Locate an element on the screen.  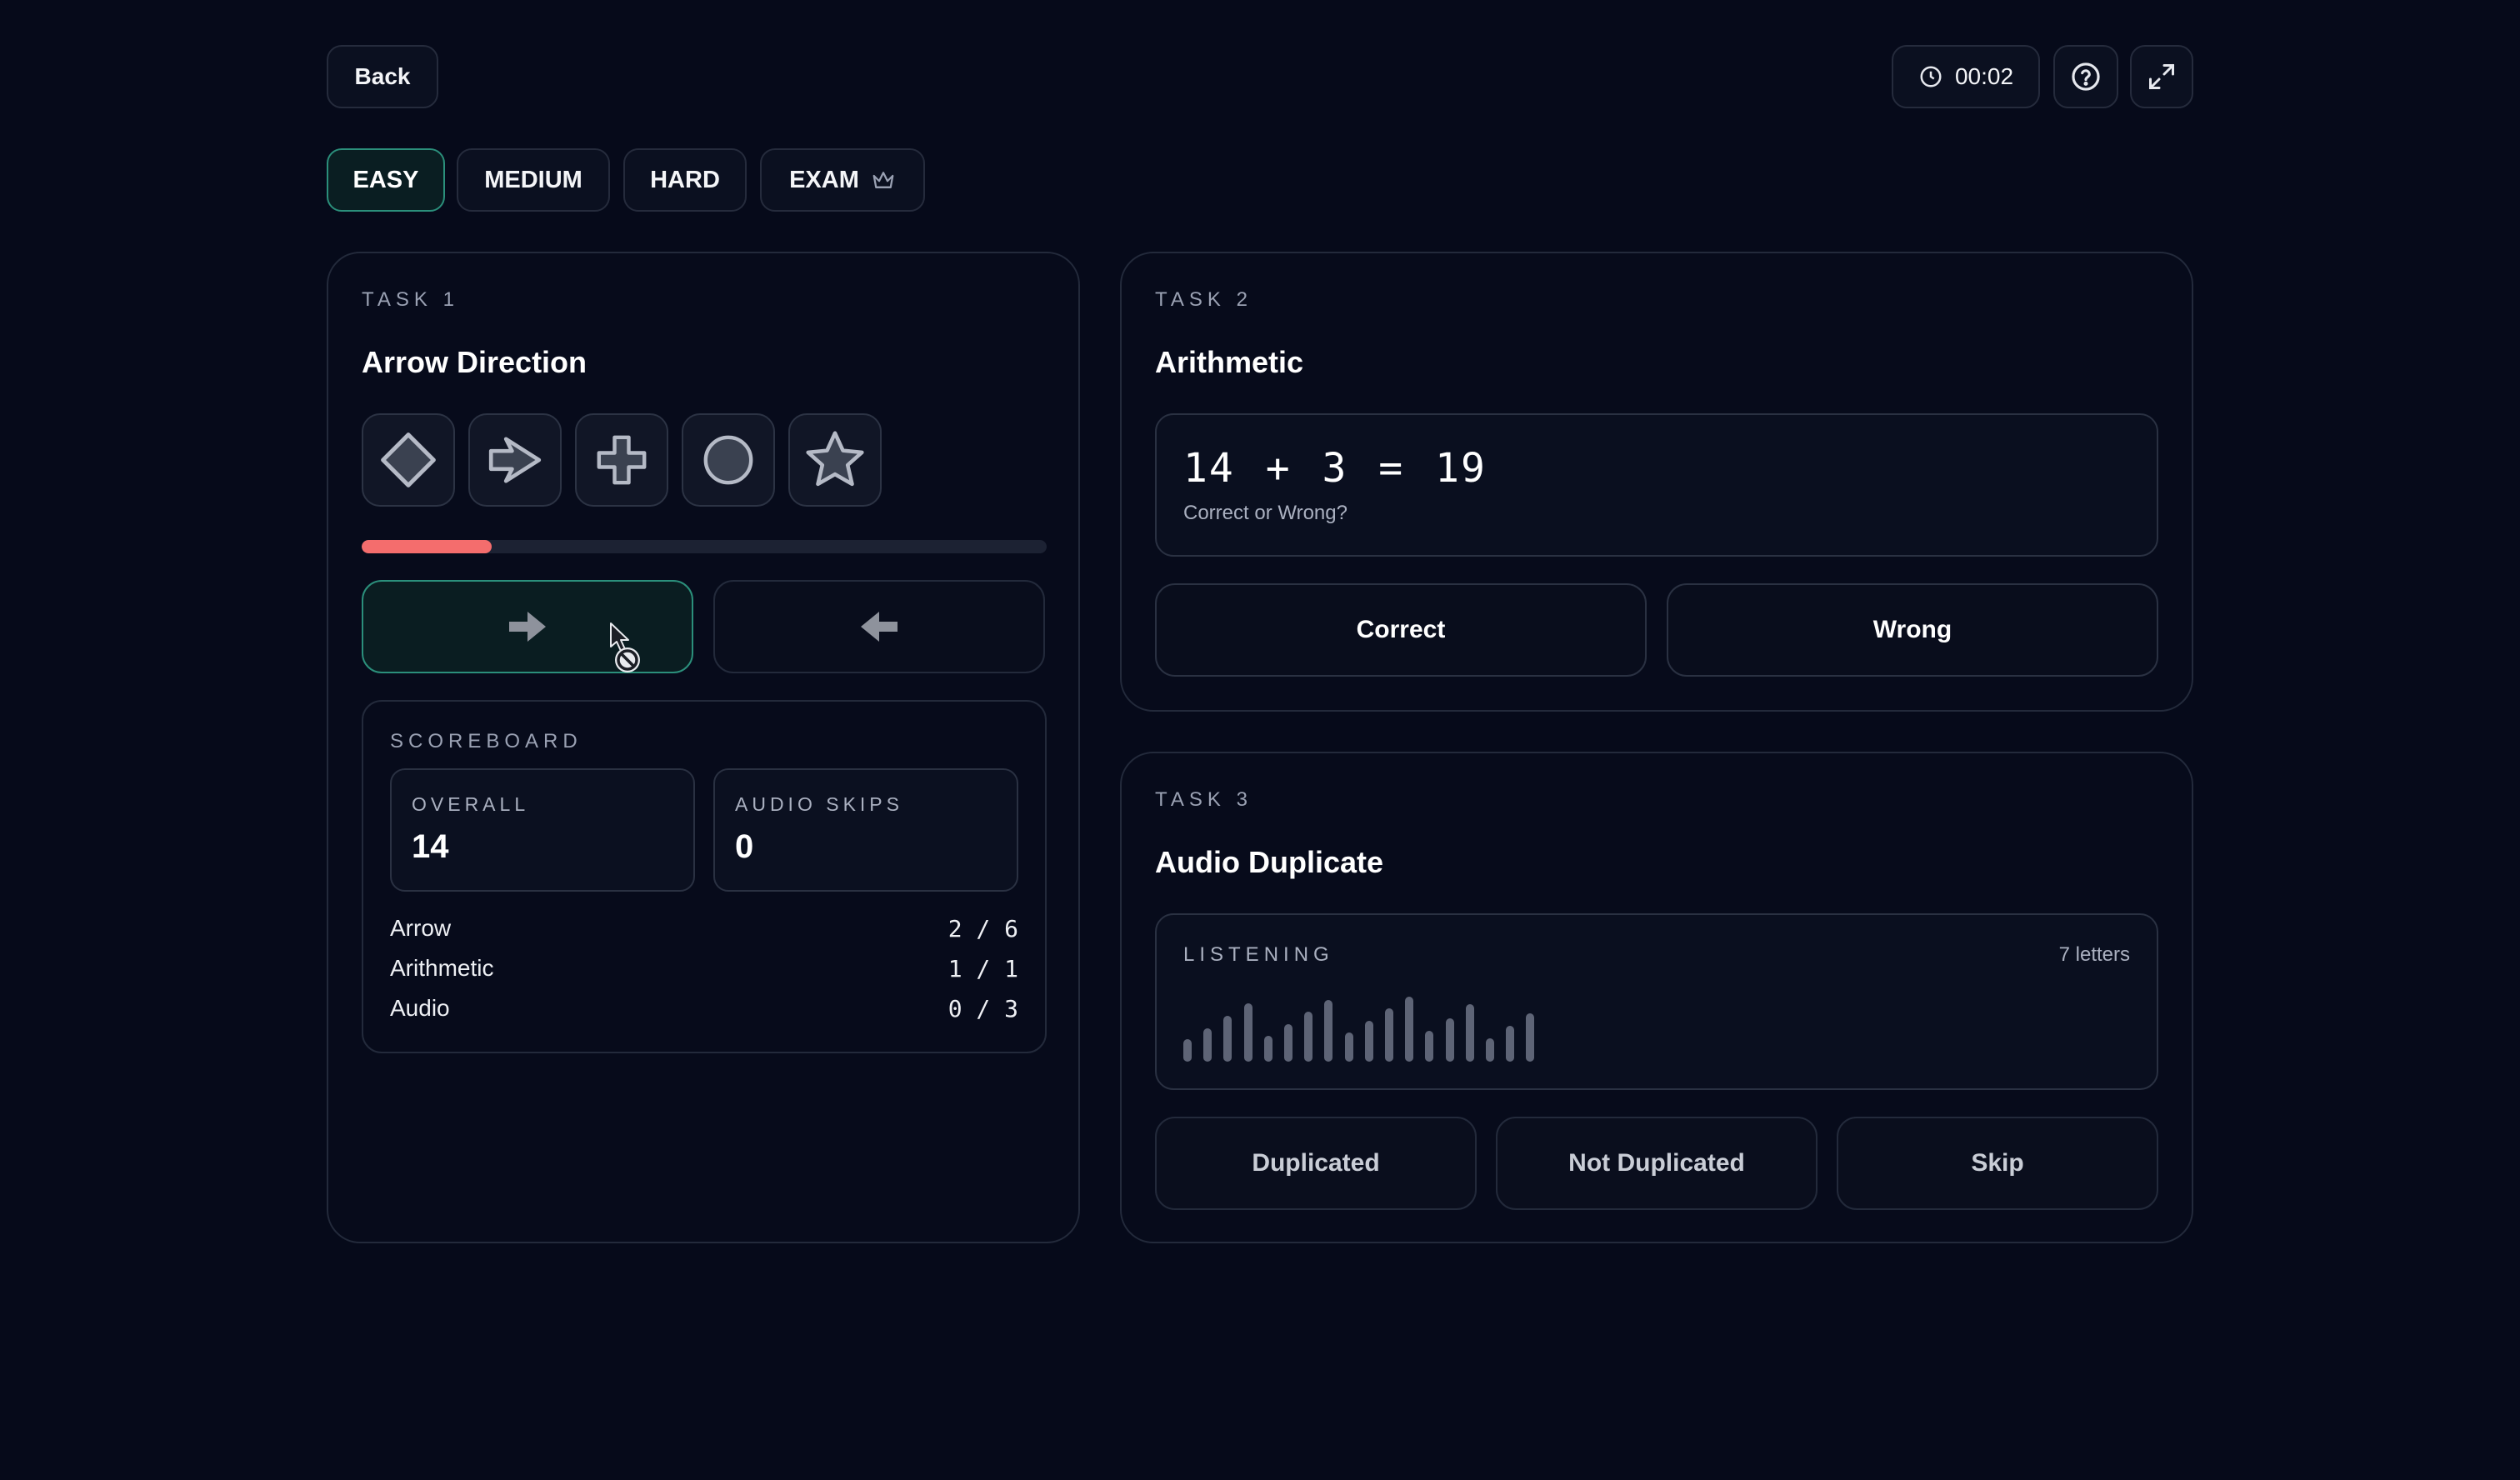
back-button: Back is located at coordinates (382, 76).